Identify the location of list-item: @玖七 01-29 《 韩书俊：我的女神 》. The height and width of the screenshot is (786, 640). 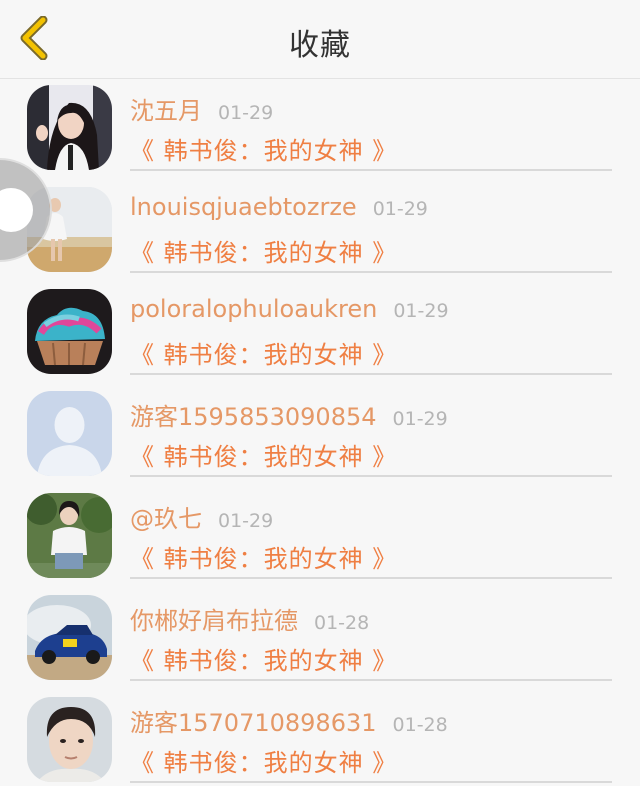
(320, 538).